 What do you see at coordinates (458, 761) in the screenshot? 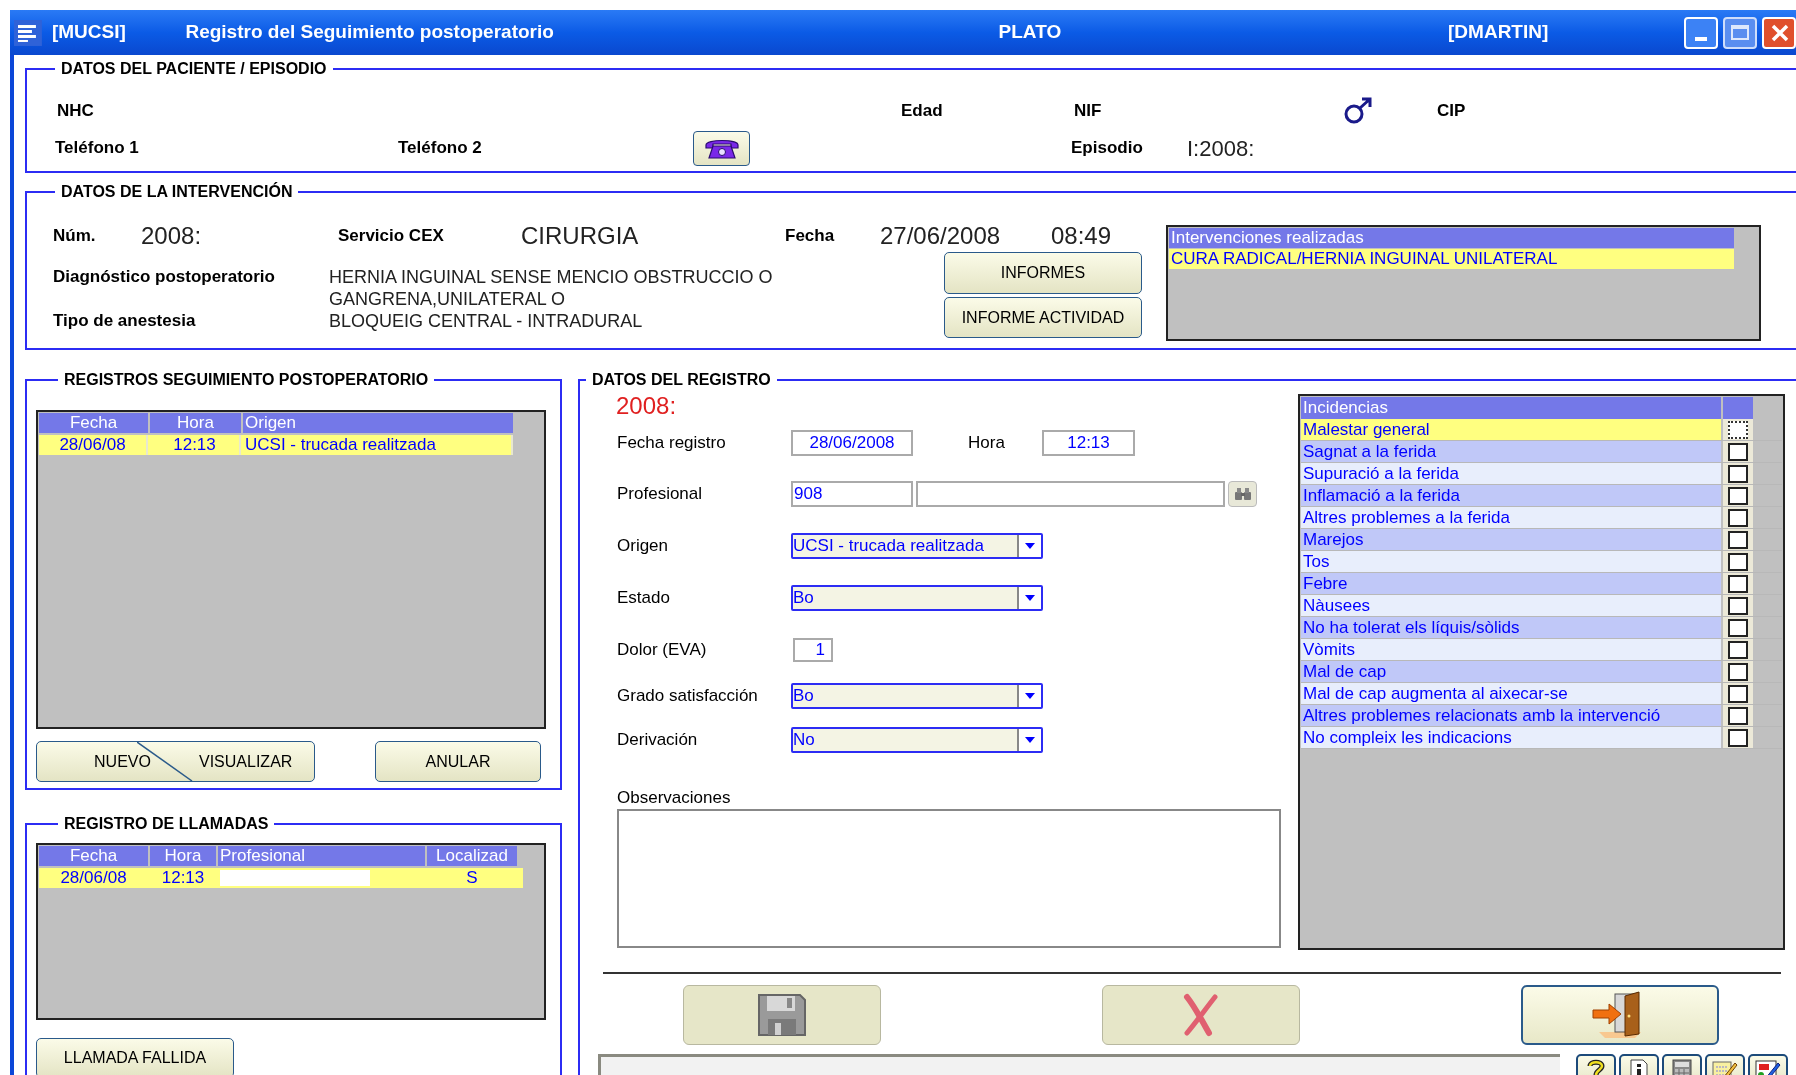
I see `cancel-record-button: ANULAR` at bounding box center [458, 761].